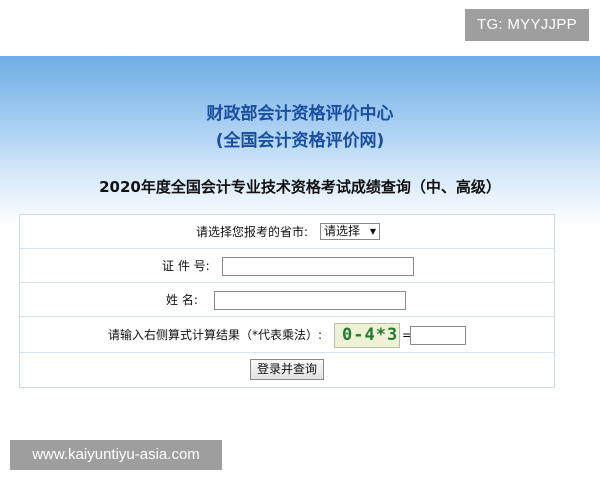  Describe the element at coordinates (116, 455) in the screenshot. I see `watermark-badge-bottom: www.kaiyuntiyu-asia.com` at that location.